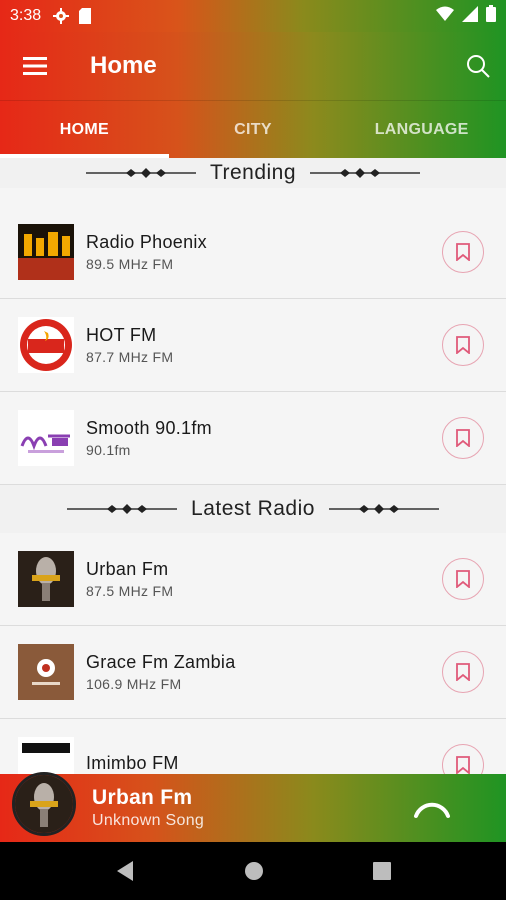 Image resolution: width=506 pixels, height=900 pixels. I want to click on home-icon, so click(254, 871).